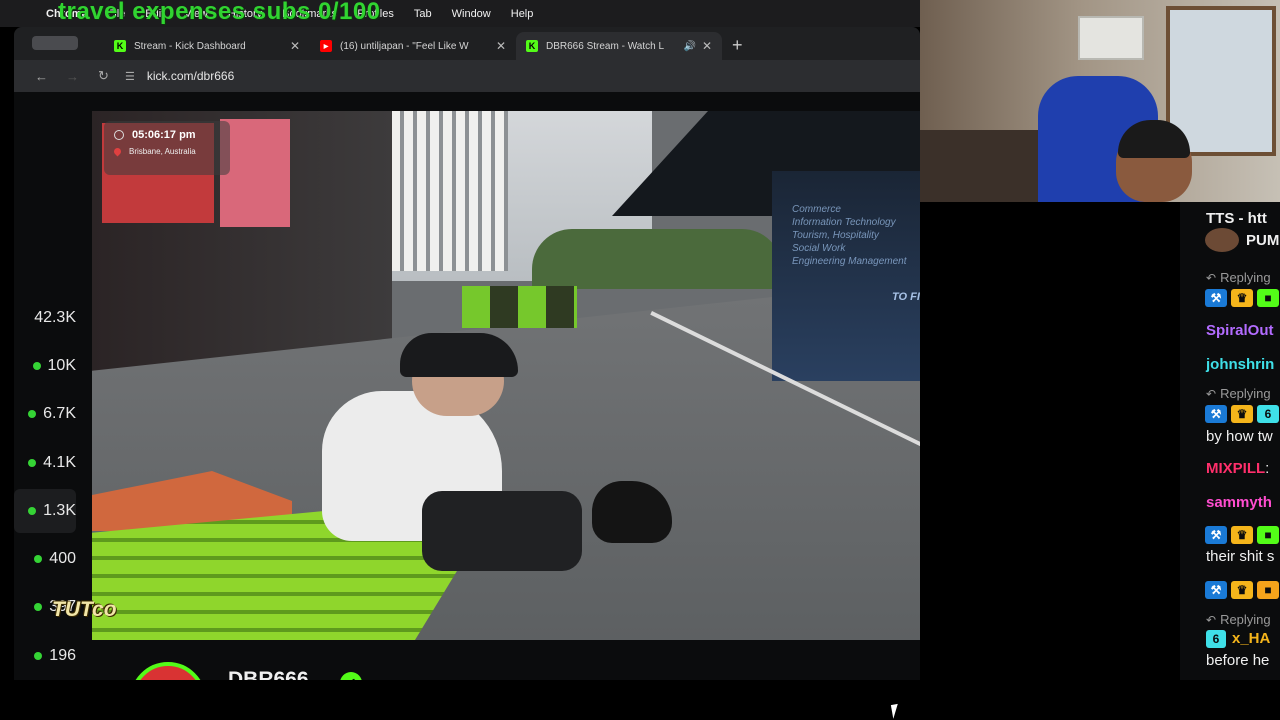 The height and width of the screenshot is (720, 1280). Describe the element at coordinates (59, 510) in the screenshot. I see `stat-value: 1.3K` at that location.